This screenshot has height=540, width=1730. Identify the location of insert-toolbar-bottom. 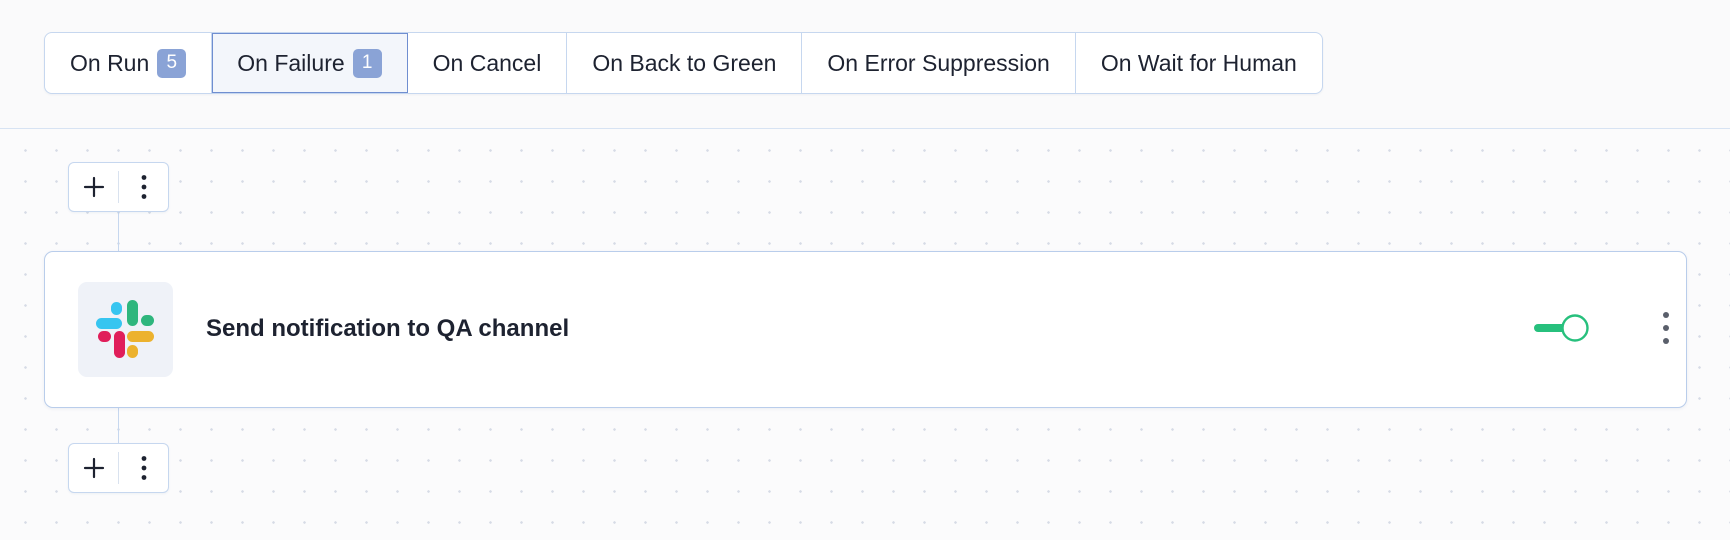
(118, 468).